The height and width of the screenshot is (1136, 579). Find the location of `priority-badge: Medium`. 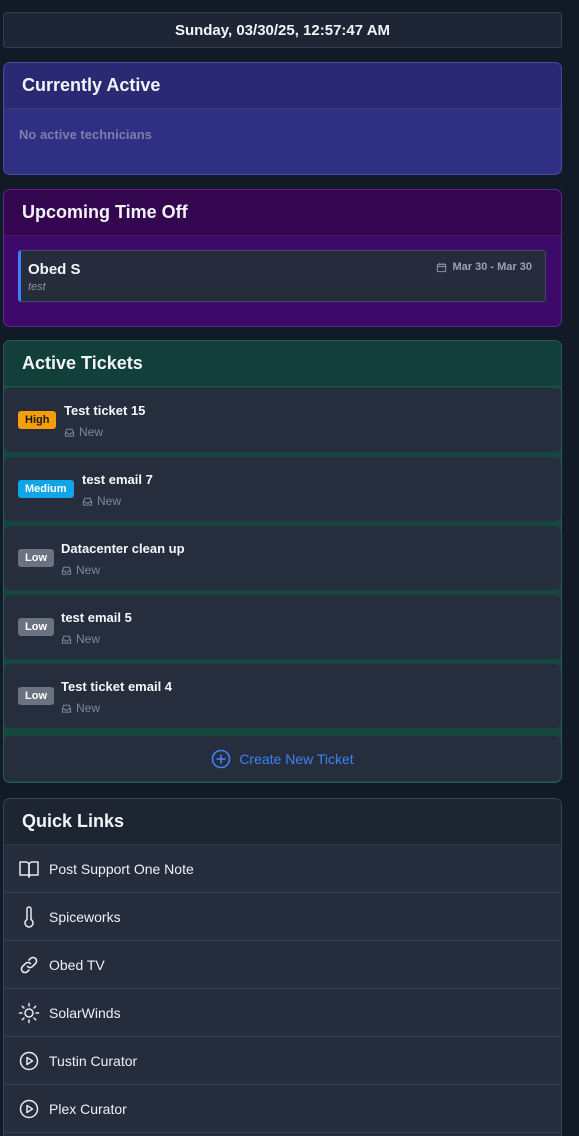

priority-badge: Medium is located at coordinates (46, 489).